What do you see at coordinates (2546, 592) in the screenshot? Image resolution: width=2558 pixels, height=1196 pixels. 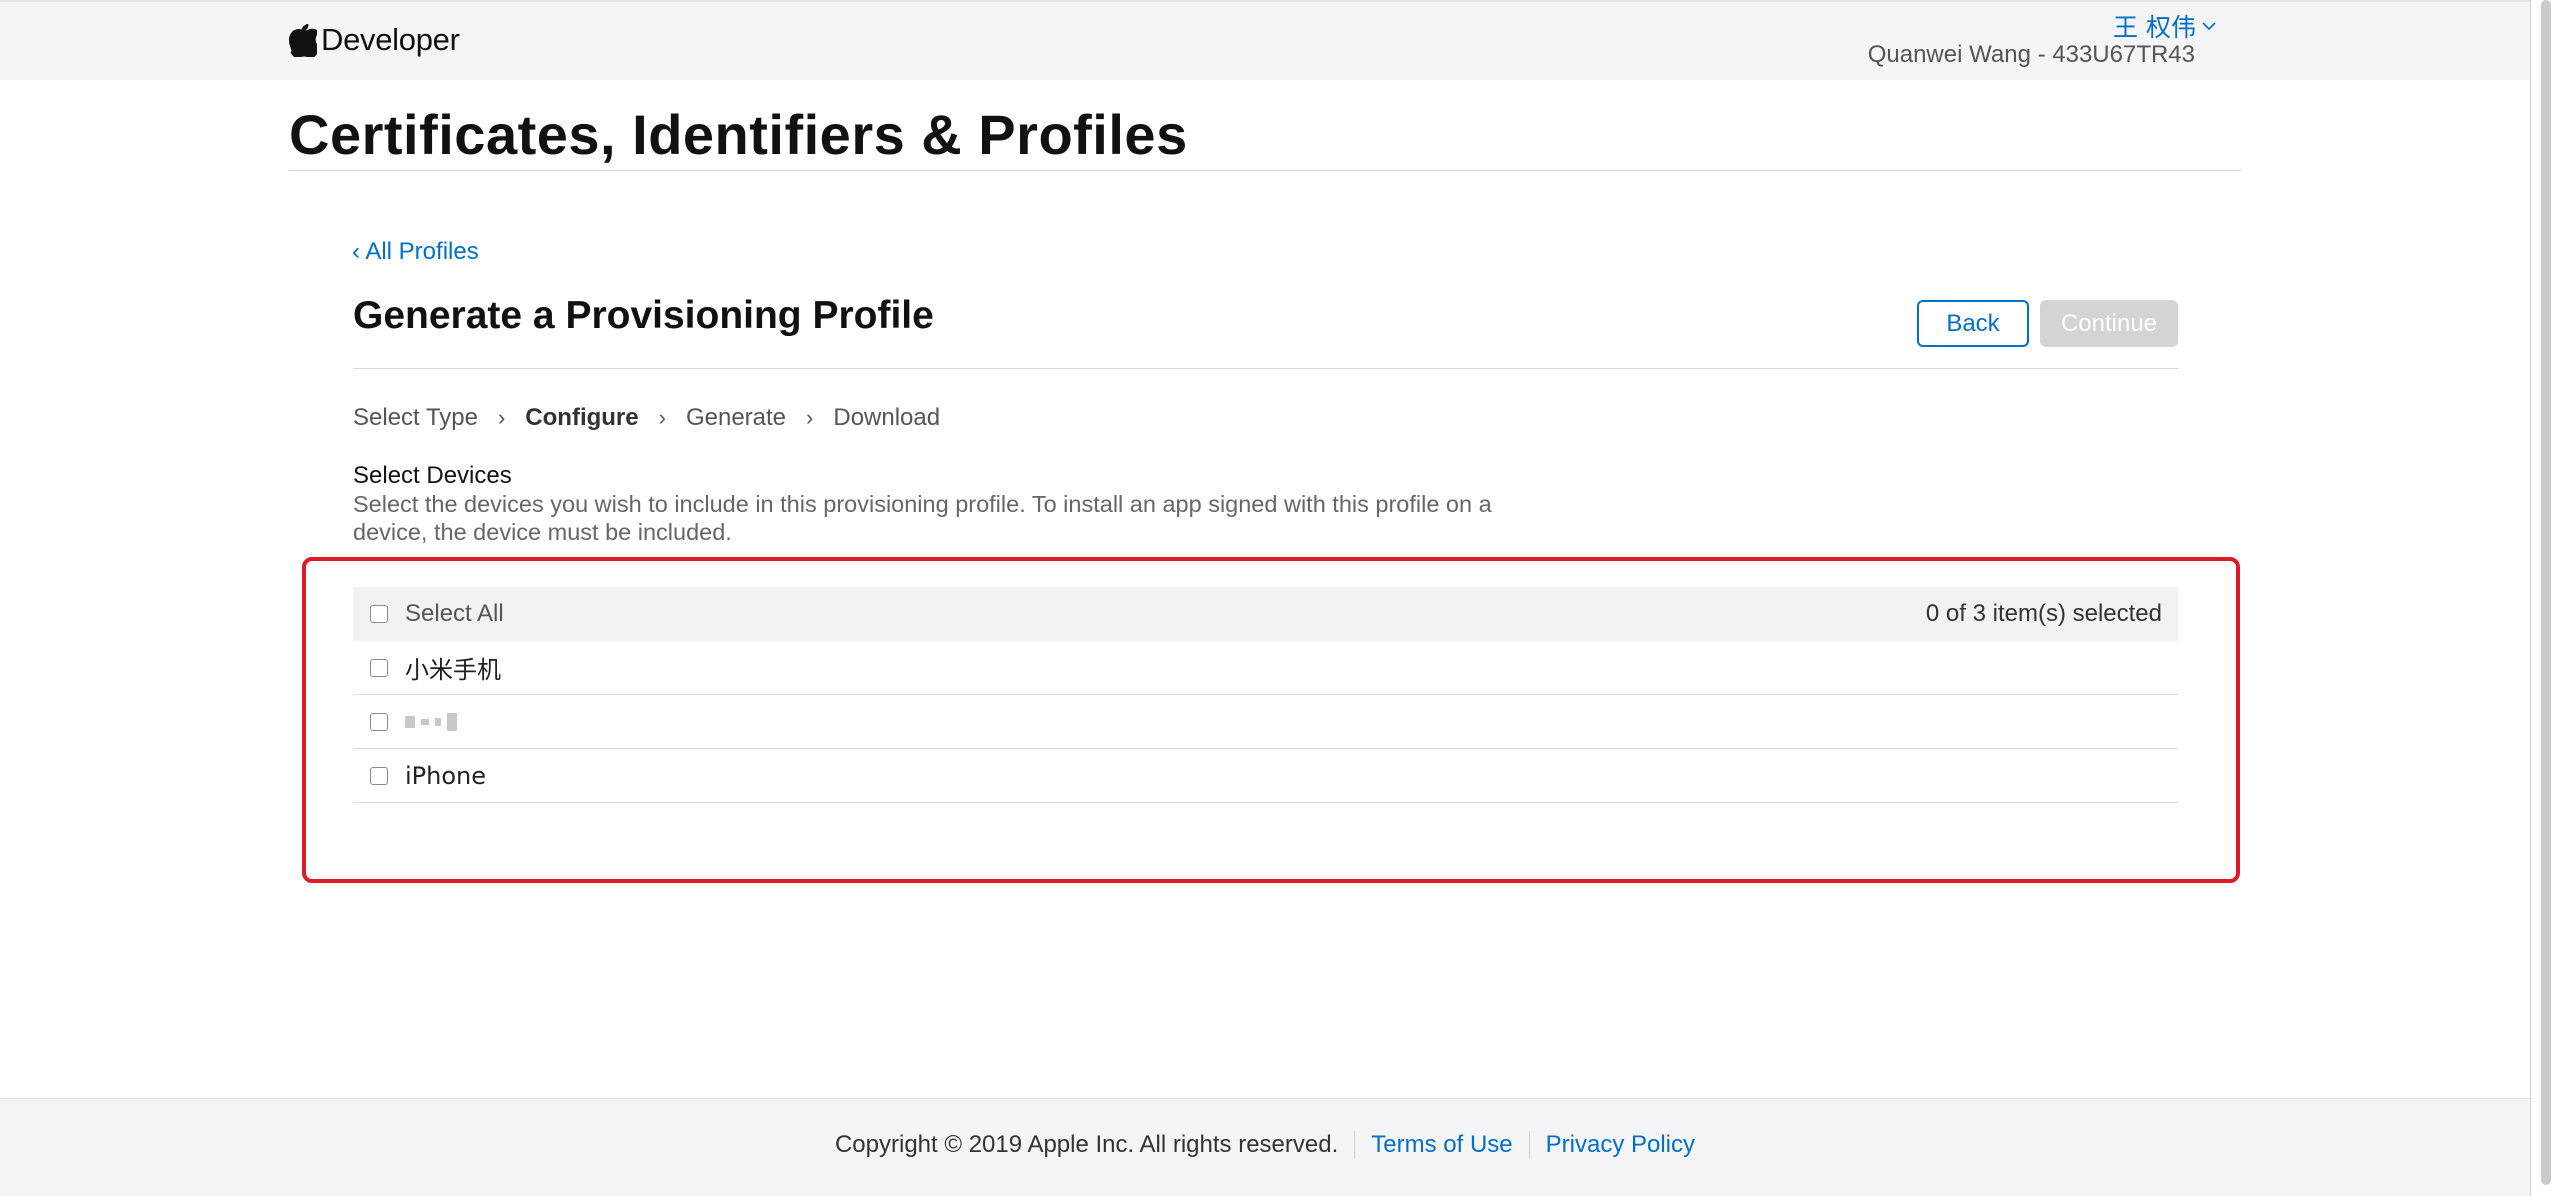 I see `scrollbar-thumb` at bounding box center [2546, 592].